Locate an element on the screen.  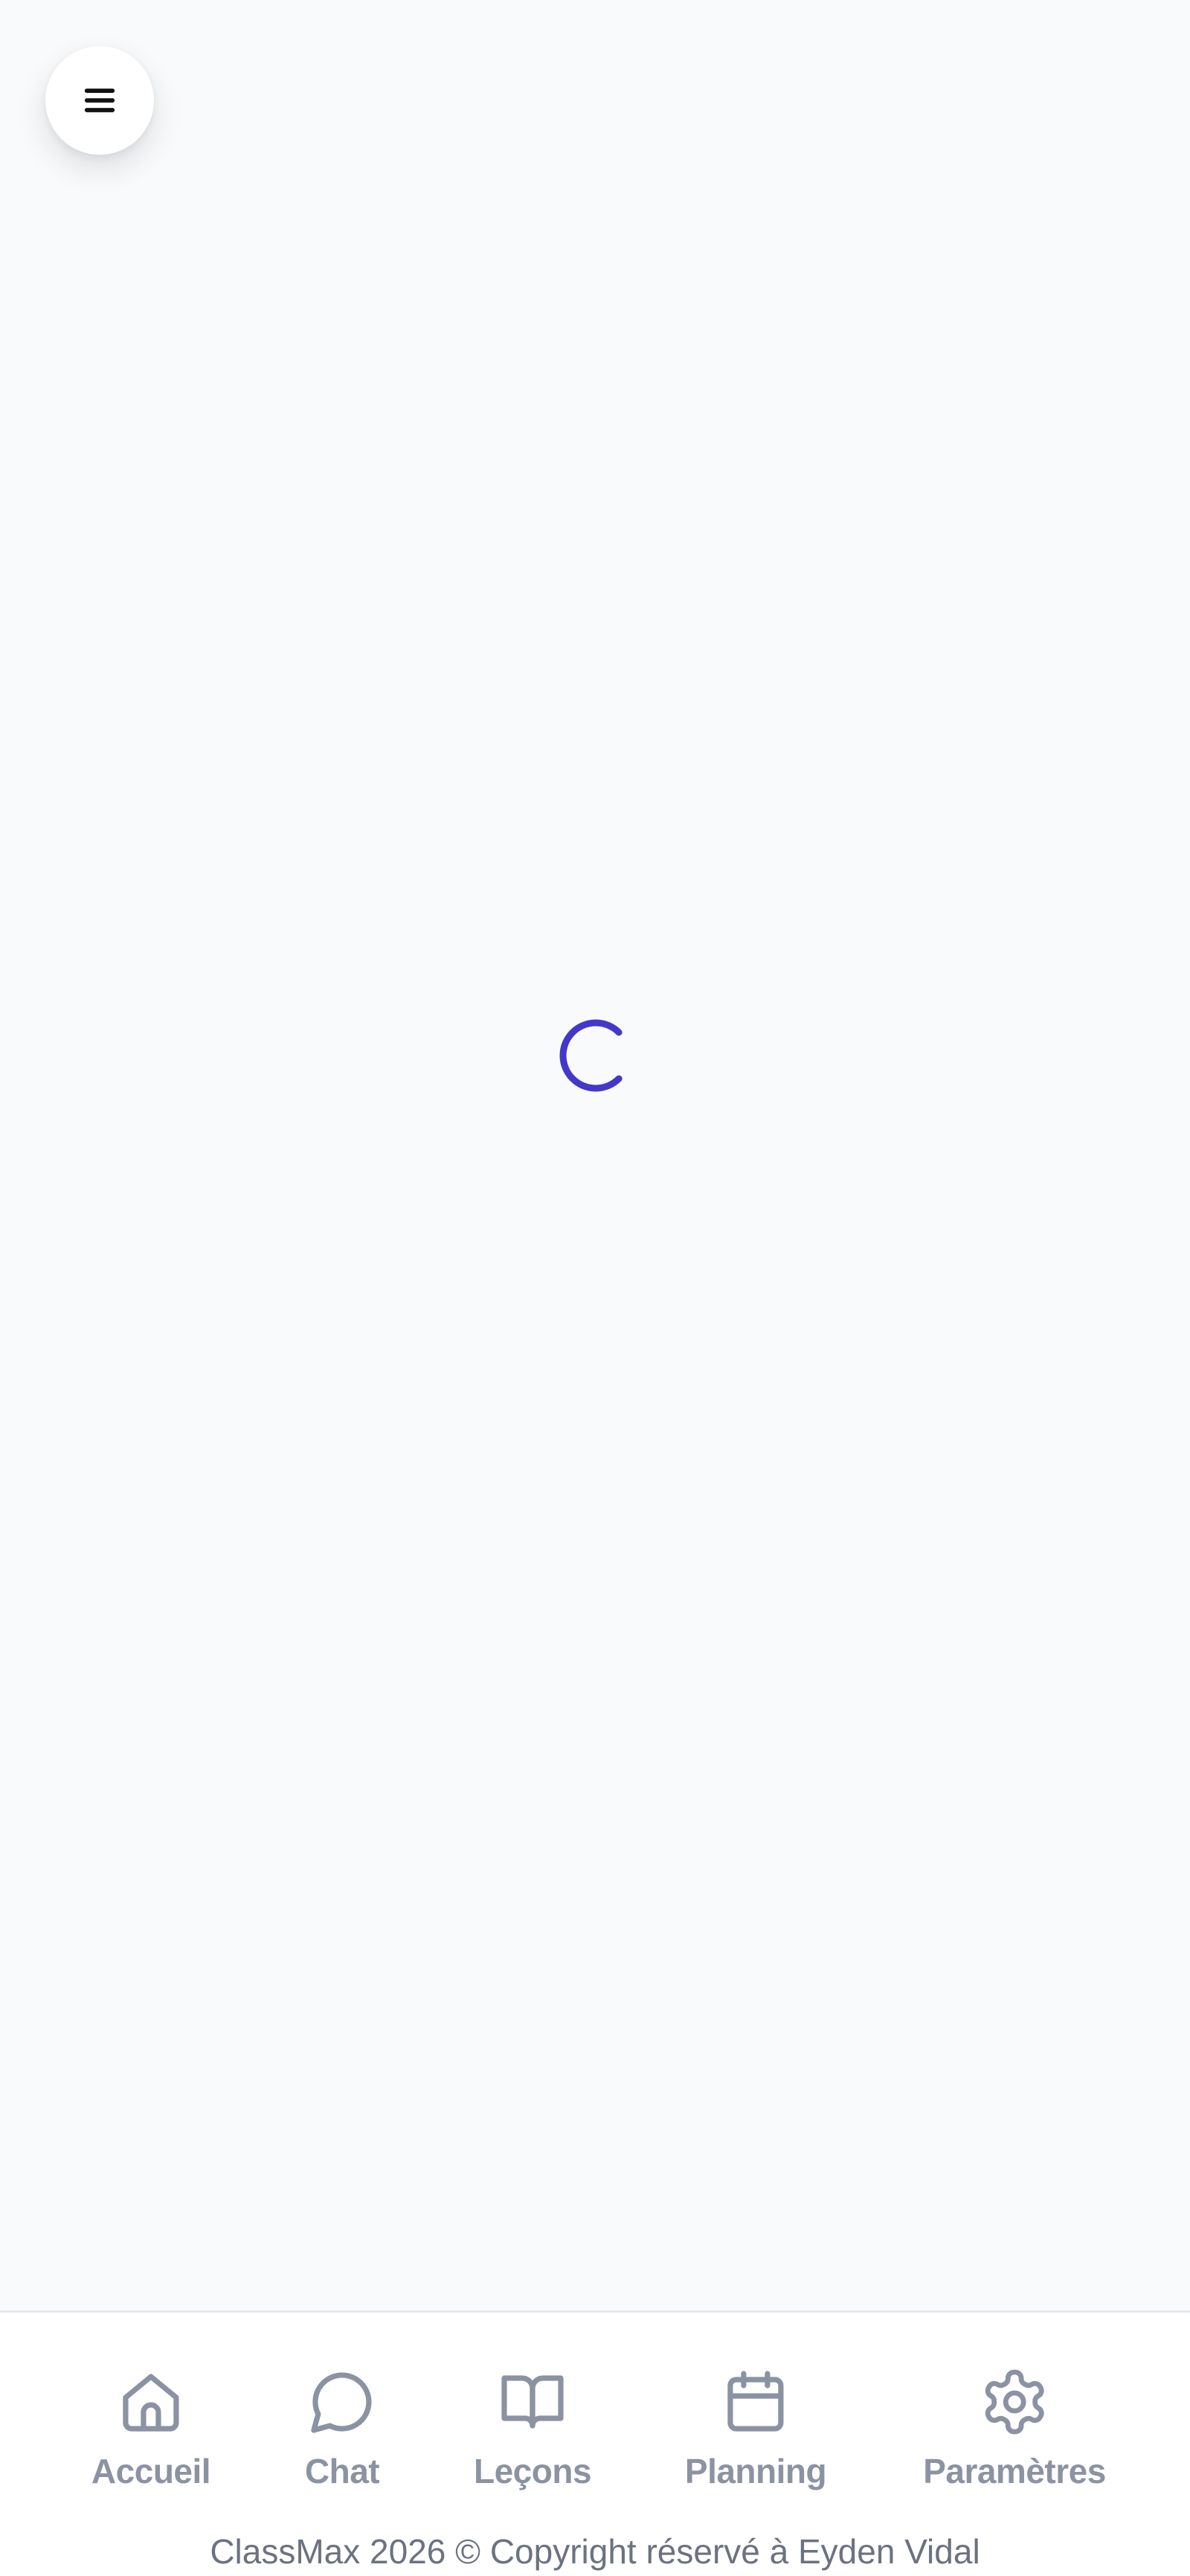
home-icon is located at coordinates (151, 2402).